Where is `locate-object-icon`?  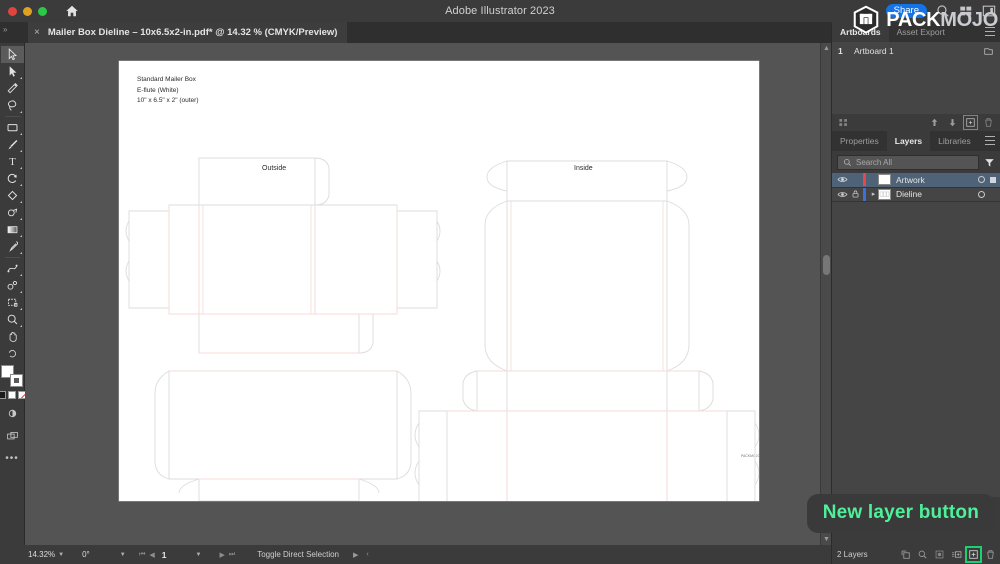
locate-object-icon is located at coordinates (905, 554).